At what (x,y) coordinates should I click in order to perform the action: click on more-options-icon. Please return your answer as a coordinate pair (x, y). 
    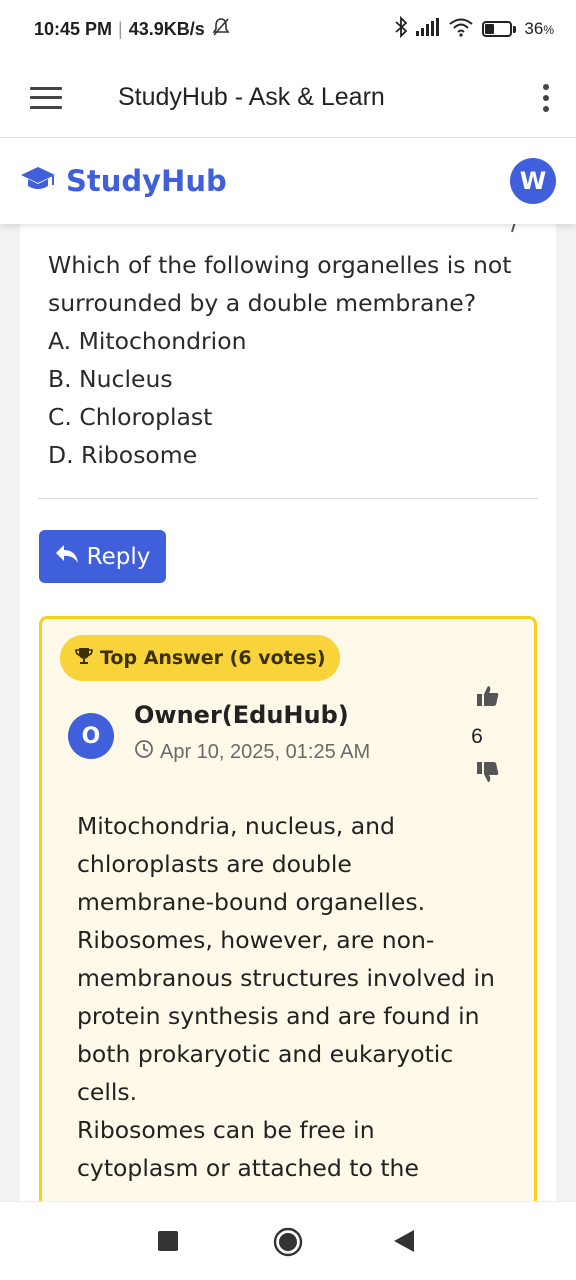
    Looking at the image, I should click on (546, 97).